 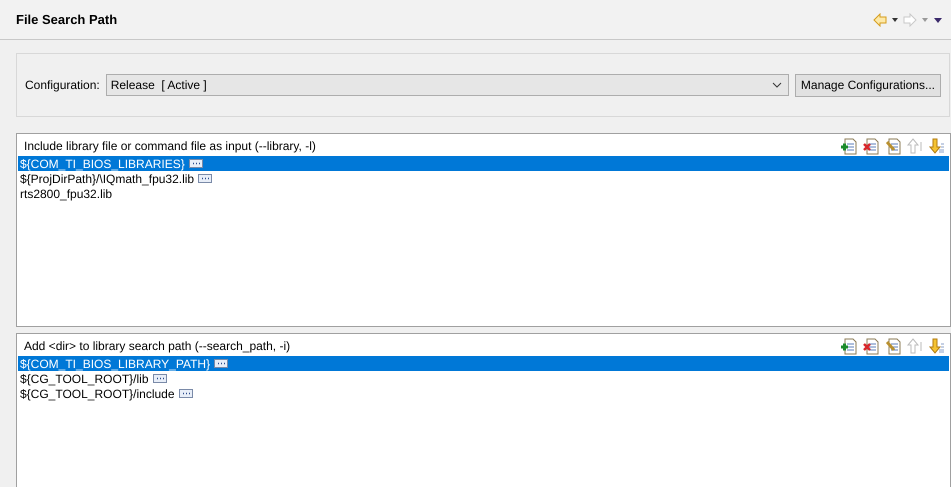 I want to click on list-item: ${COM_TI_BIOS_LIBRARIES}, so click(x=483, y=163).